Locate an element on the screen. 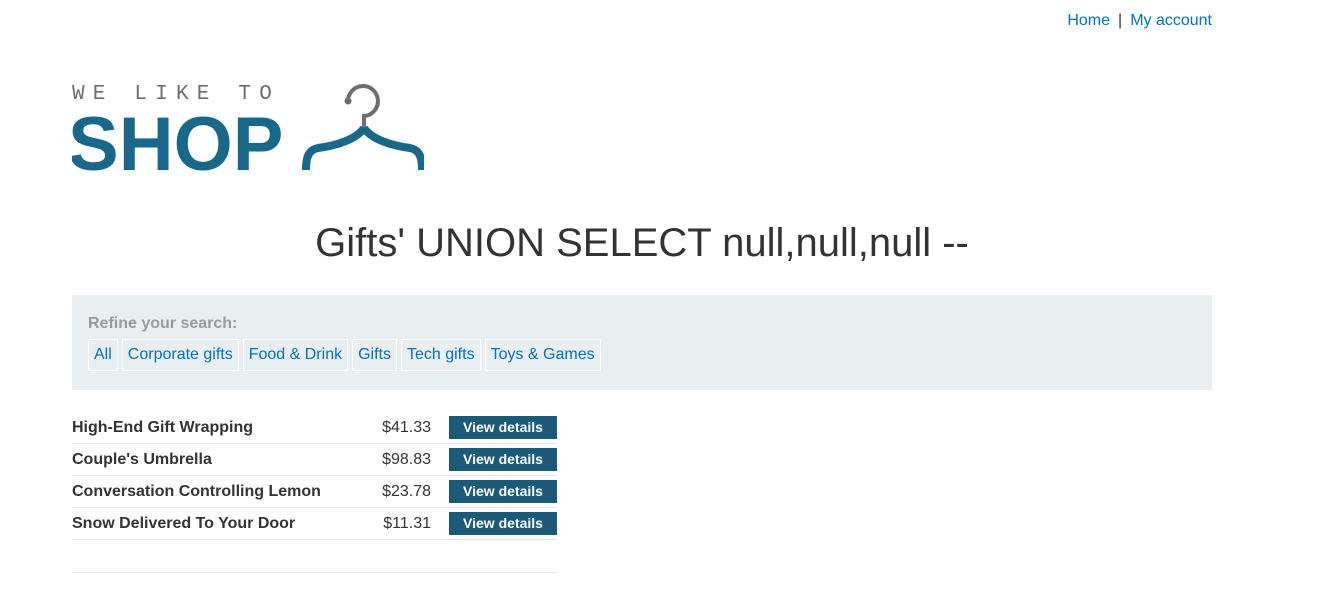 The width and height of the screenshot is (1331, 605). site-logo: WE LIKE TO SHOP is located at coordinates (247, 133).